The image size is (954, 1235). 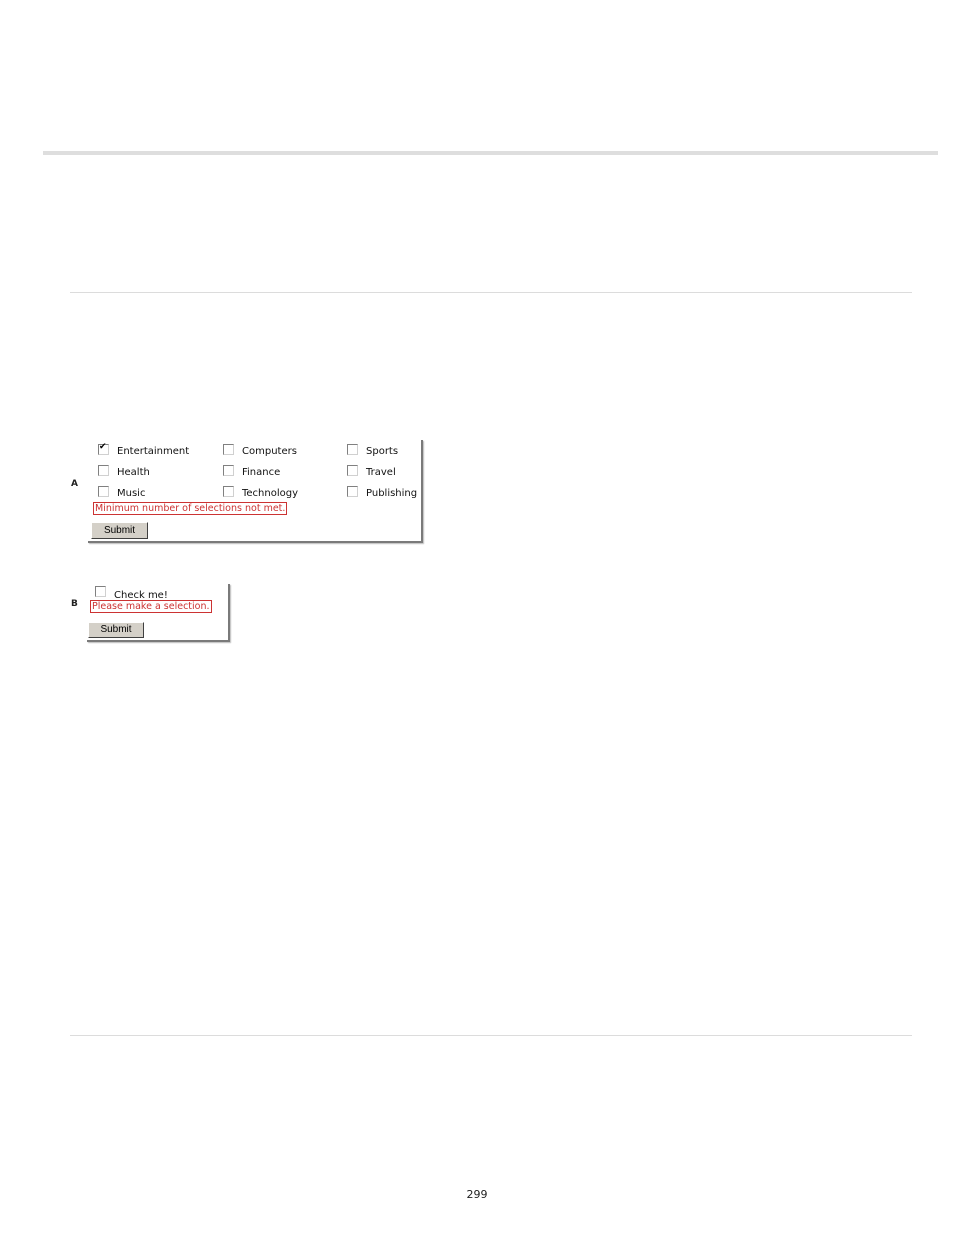 What do you see at coordinates (392, 493) in the screenshot?
I see `checkbox-label: Publishing` at bounding box center [392, 493].